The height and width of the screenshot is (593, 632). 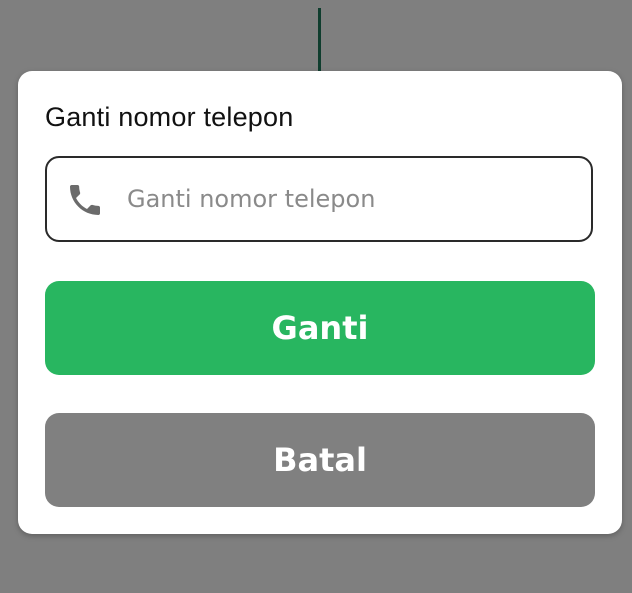 What do you see at coordinates (320, 460) in the screenshot?
I see `cancel-button: Batal` at bounding box center [320, 460].